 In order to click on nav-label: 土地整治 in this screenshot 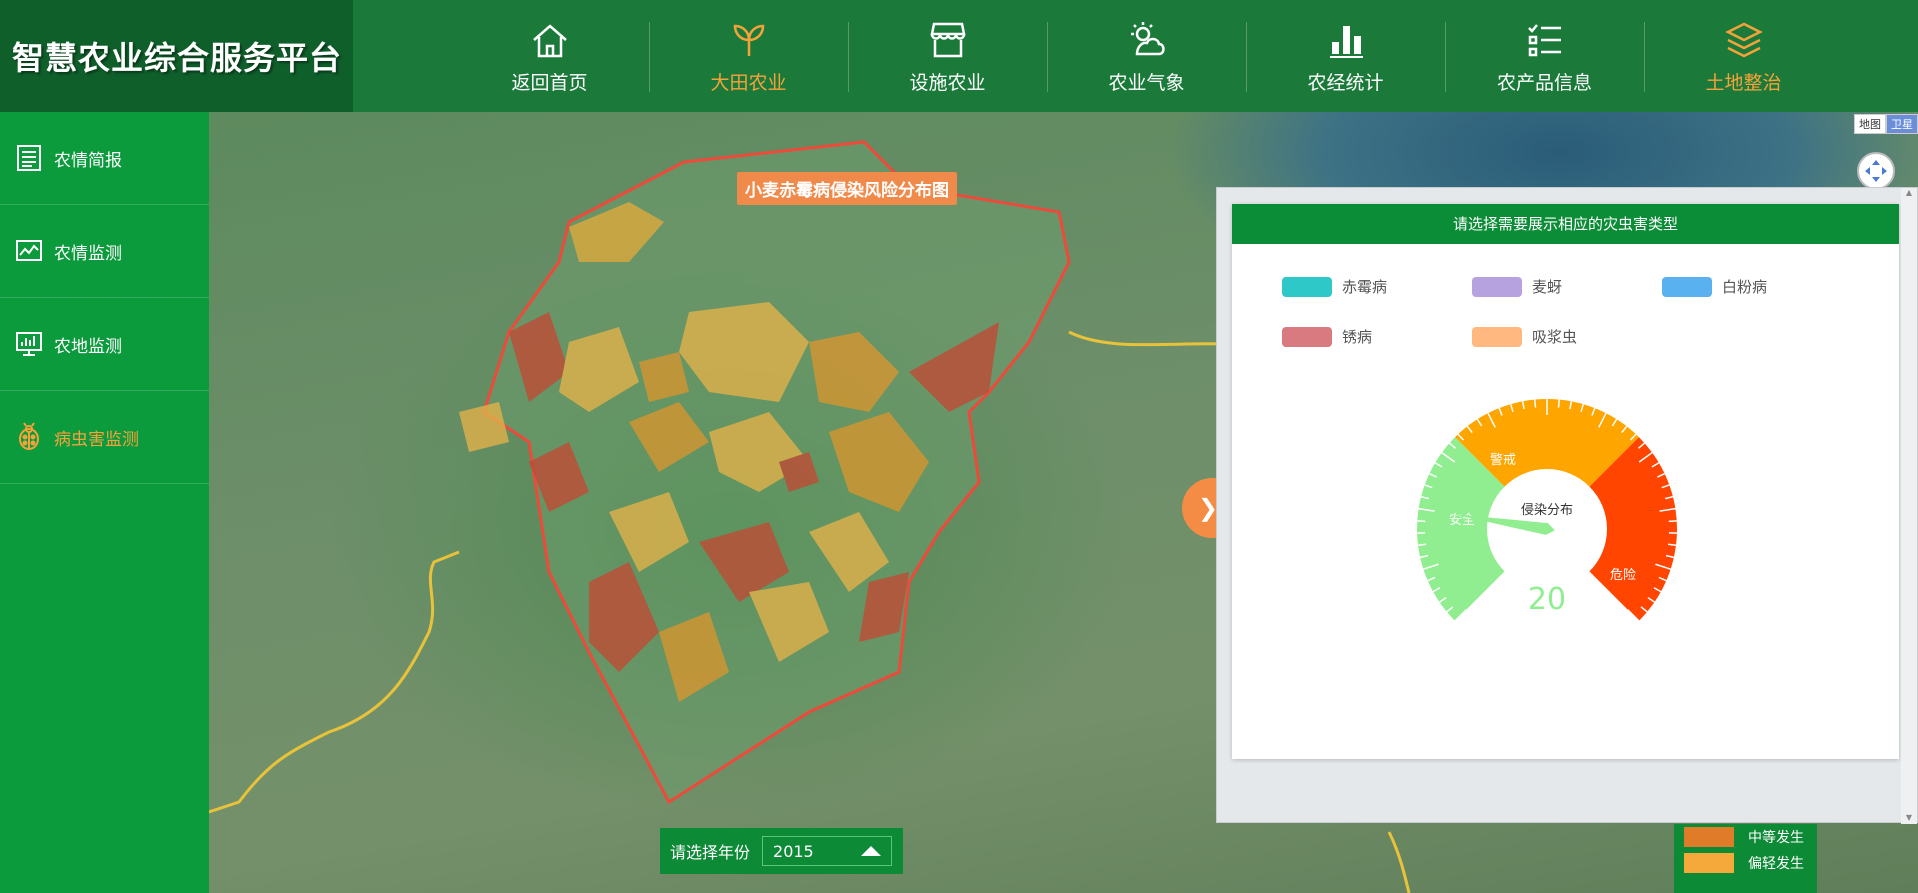, I will do `click(1743, 82)`.